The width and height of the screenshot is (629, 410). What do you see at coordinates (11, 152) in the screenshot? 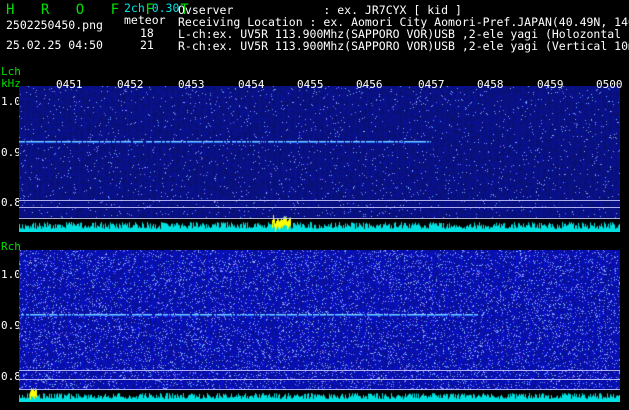
I see `lch-ytick: 0.9` at bounding box center [11, 152].